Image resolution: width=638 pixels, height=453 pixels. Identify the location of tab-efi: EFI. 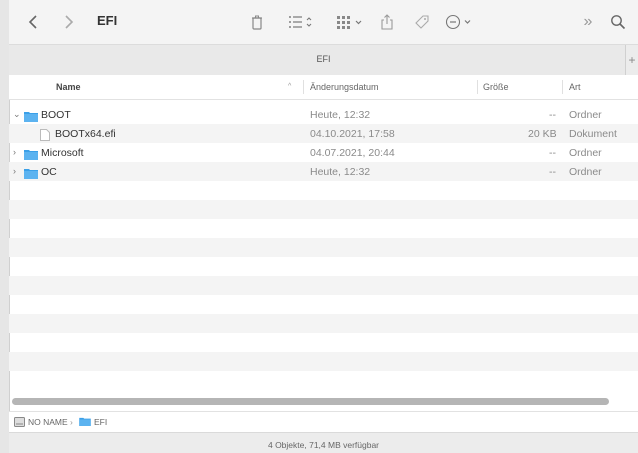
(323, 59).